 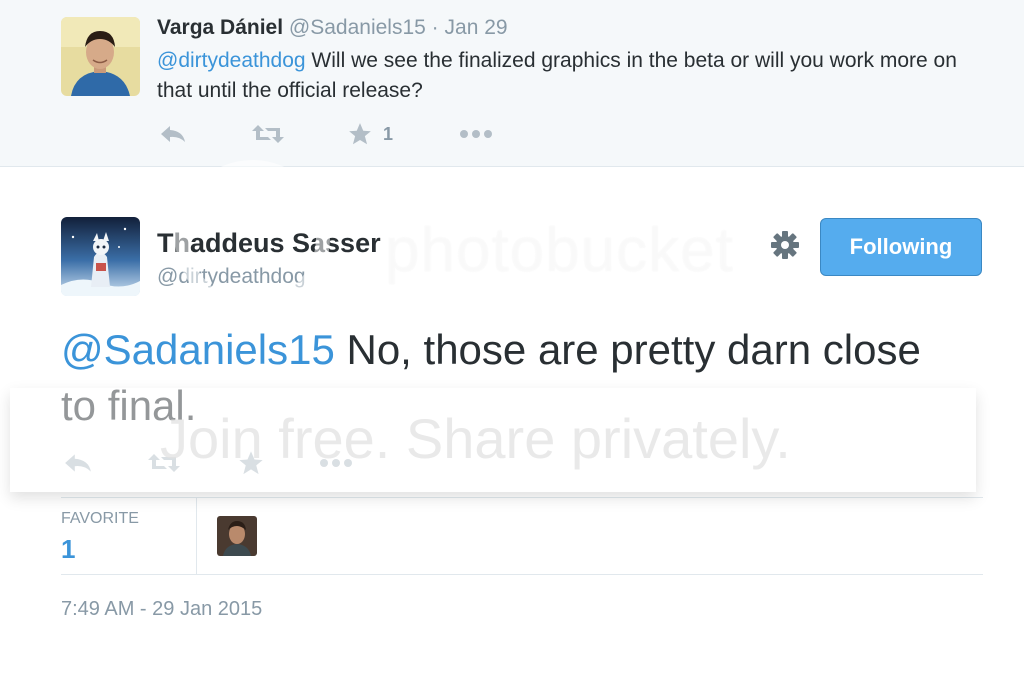 I want to click on tweet-timestamp: 7:49 AM - 29 Jan 2015, so click(x=161, y=609).